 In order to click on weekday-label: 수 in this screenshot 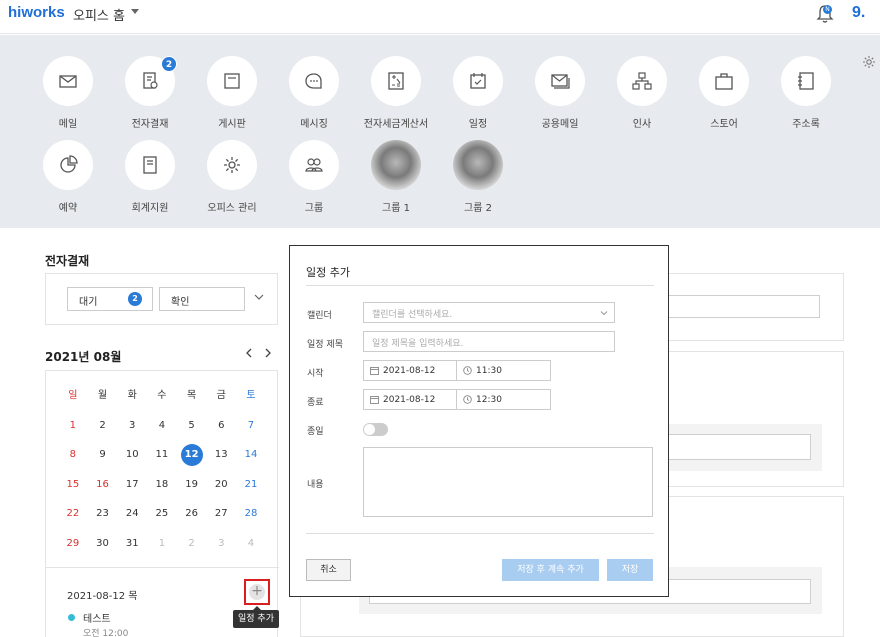, I will do `click(162, 395)`.